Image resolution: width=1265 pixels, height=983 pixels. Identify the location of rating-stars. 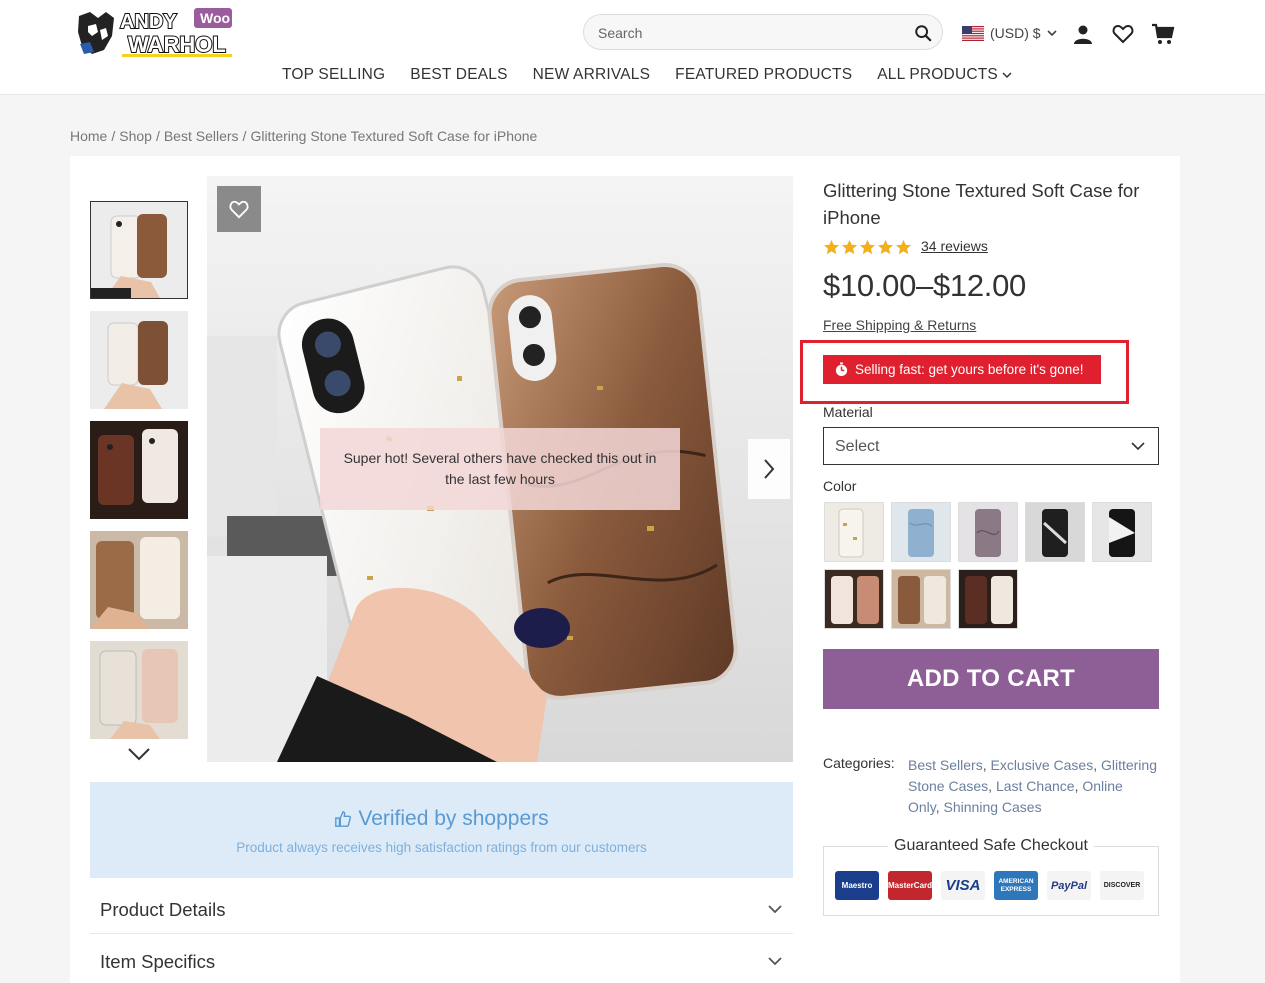
(867, 247).